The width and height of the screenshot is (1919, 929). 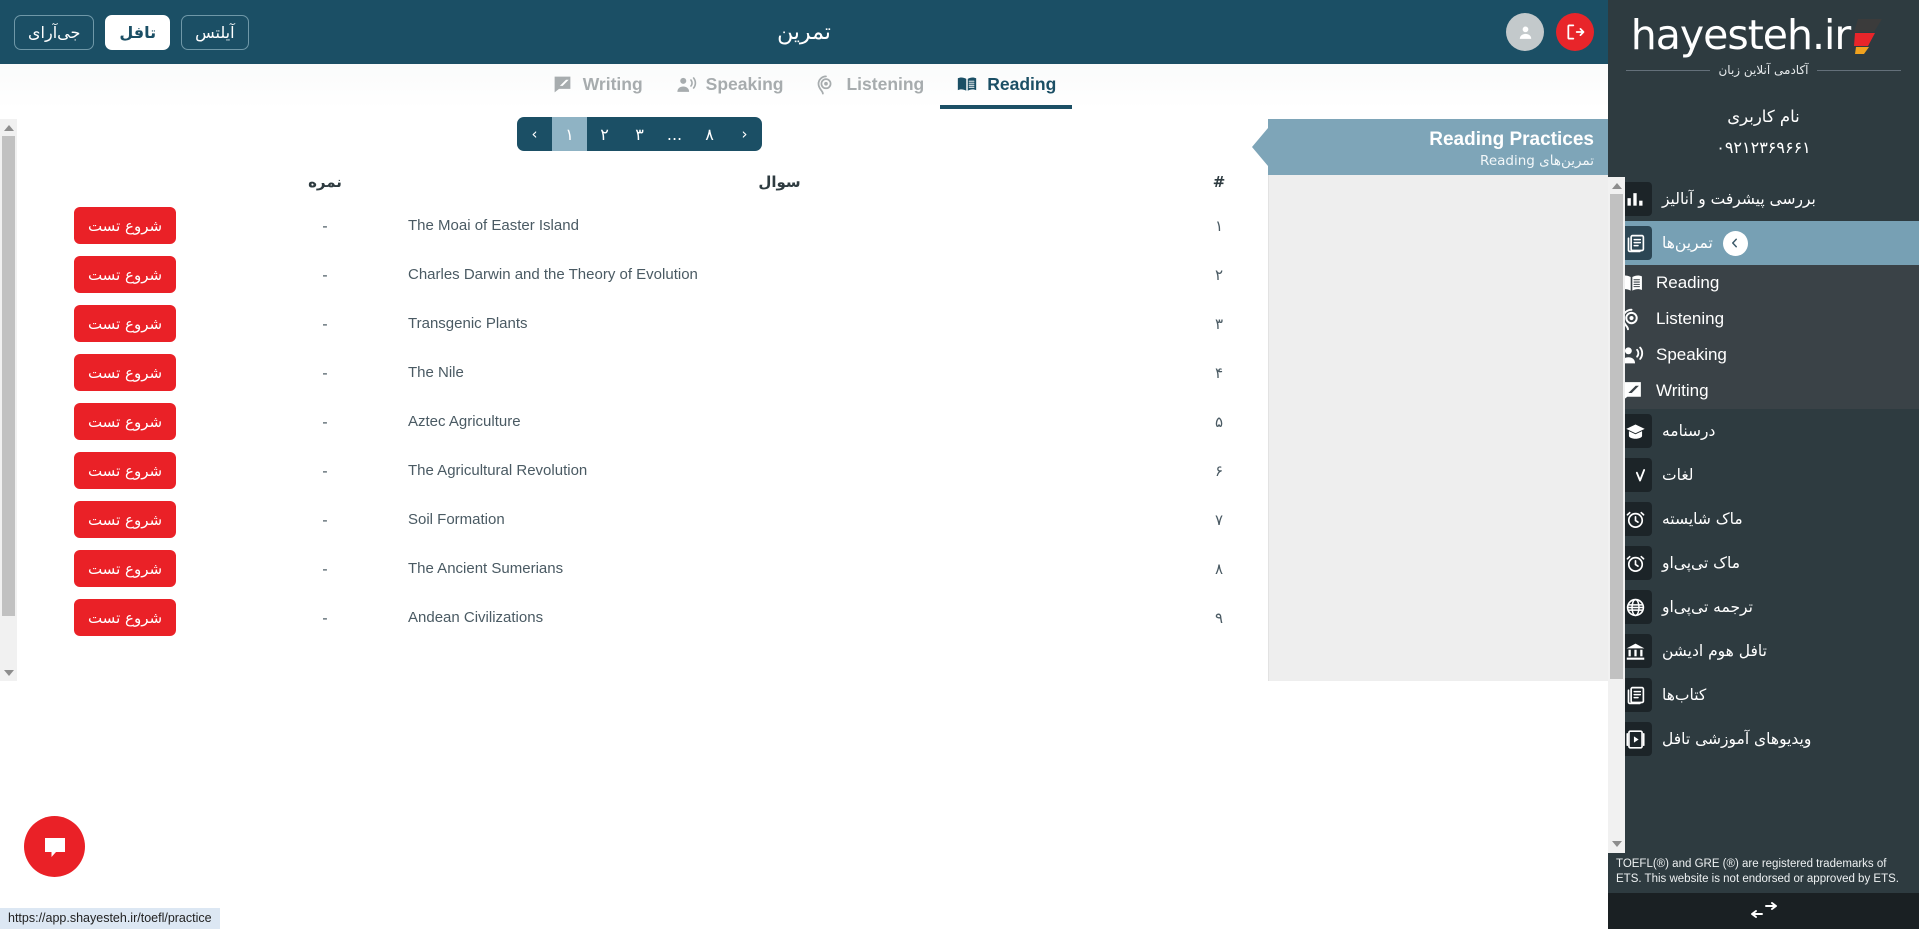 I want to click on status-bar-url: https://app.shayesteh.ir/toefl/practice, so click(x=110, y=918).